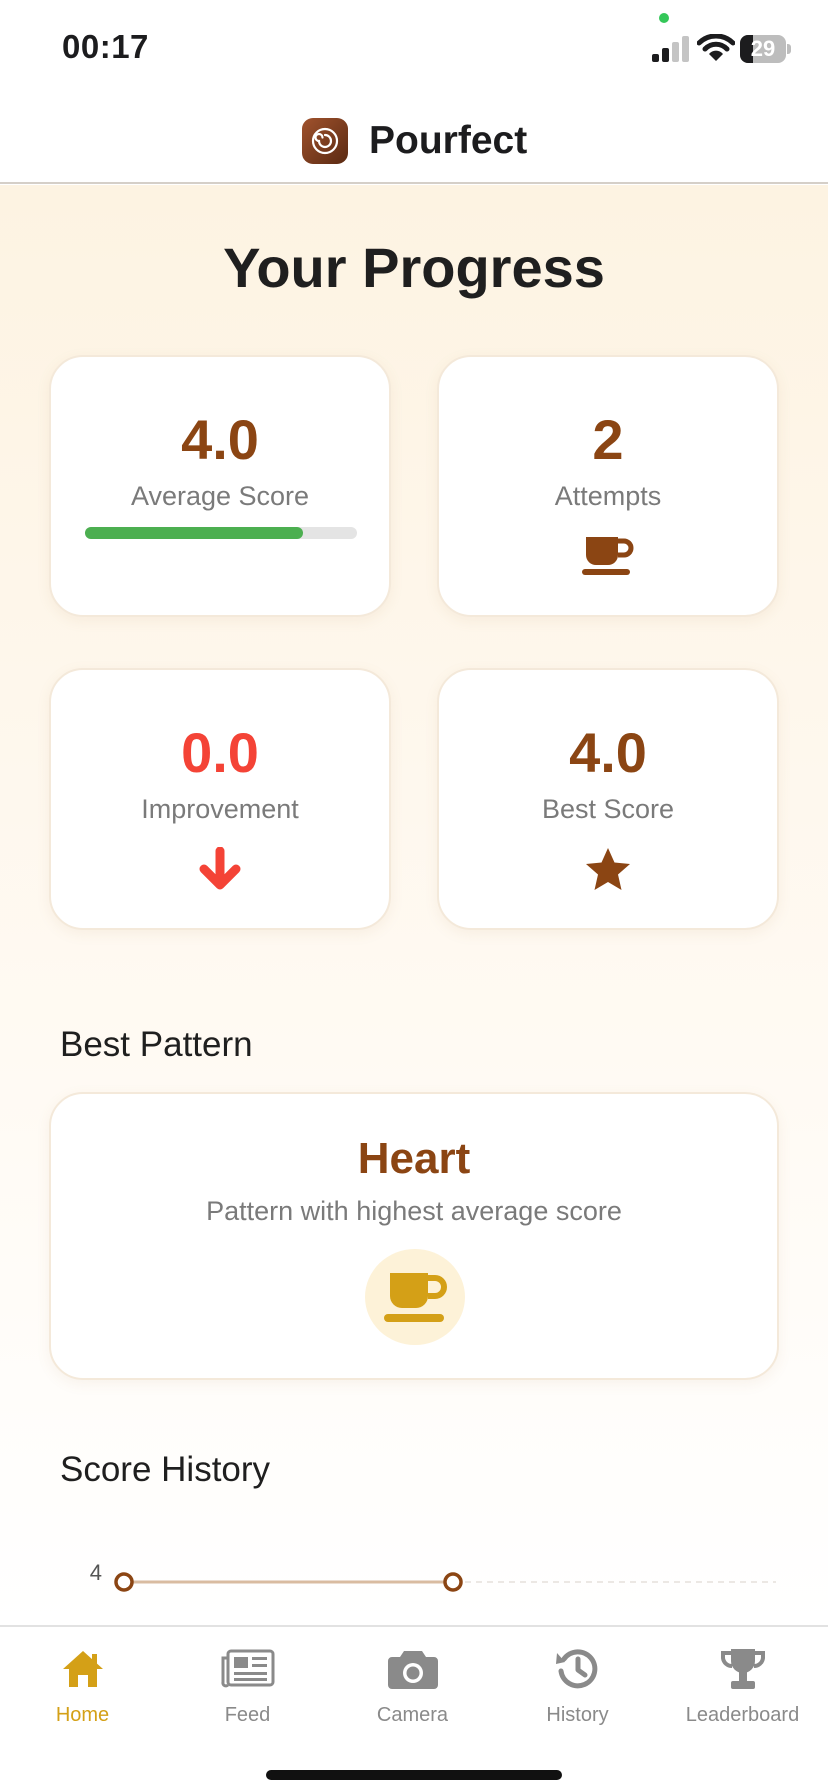 The image size is (828, 1792). I want to click on battery-level: 29, so click(763, 48).